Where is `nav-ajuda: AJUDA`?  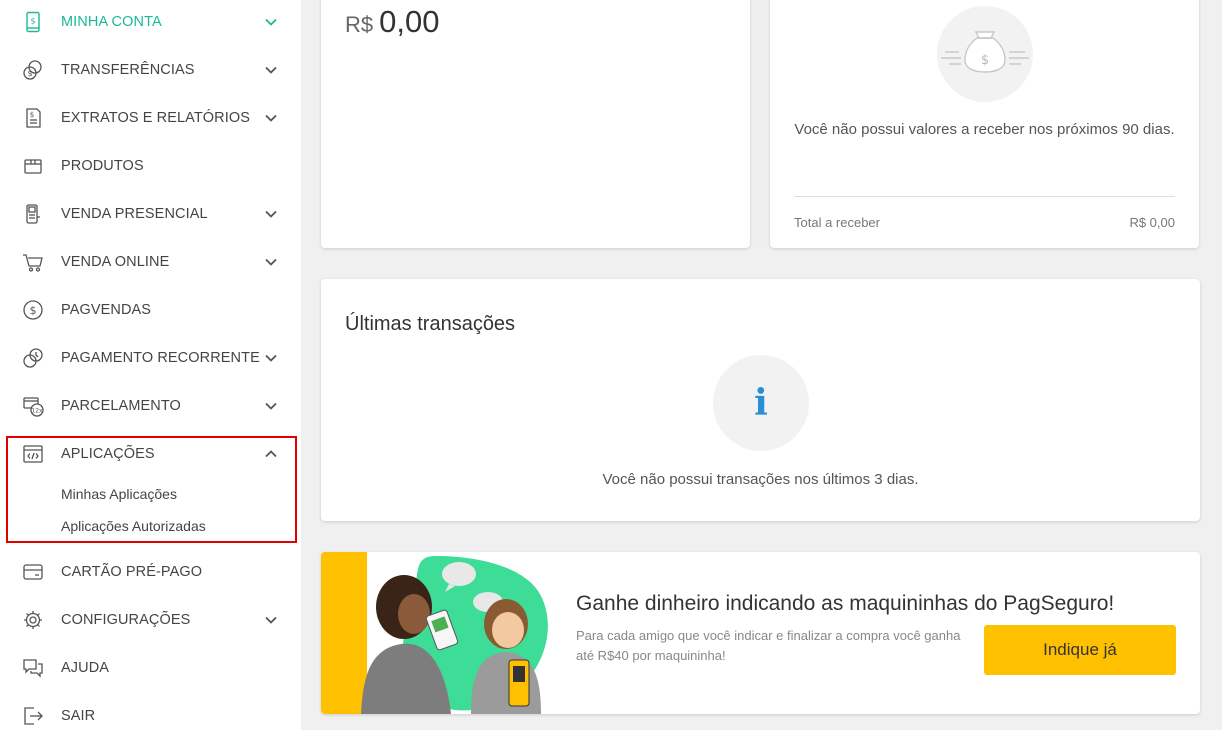
nav-ajuda: AJUDA is located at coordinates (150, 668).